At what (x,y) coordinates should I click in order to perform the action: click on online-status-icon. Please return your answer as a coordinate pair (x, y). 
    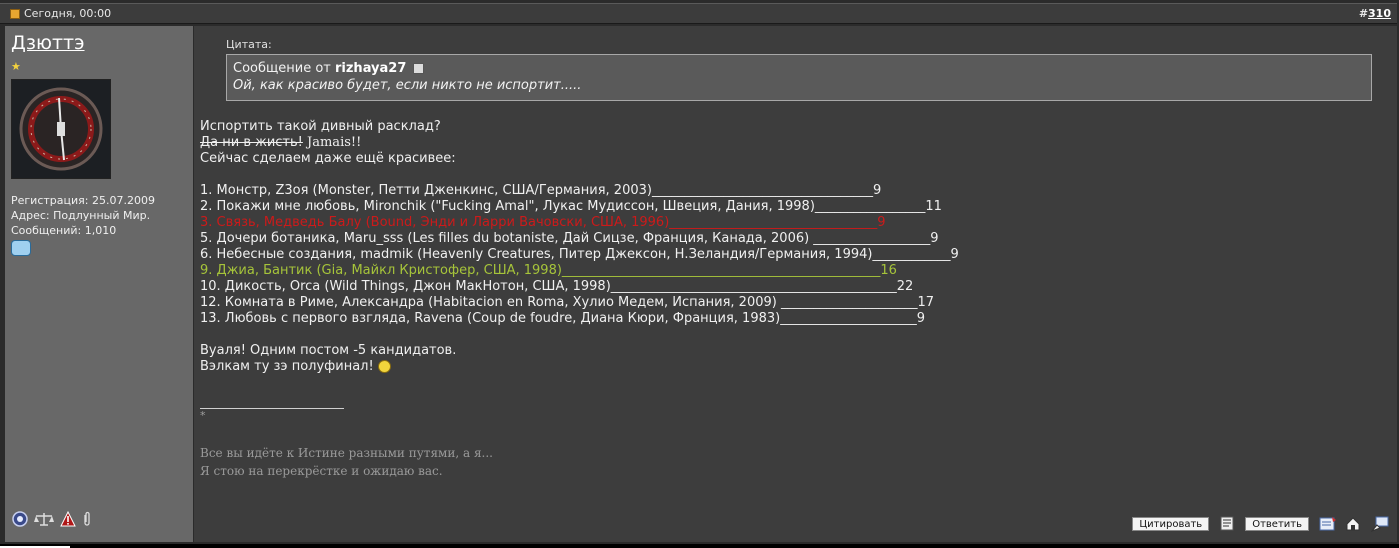
    Looking at the image, I should click on (20, 520).